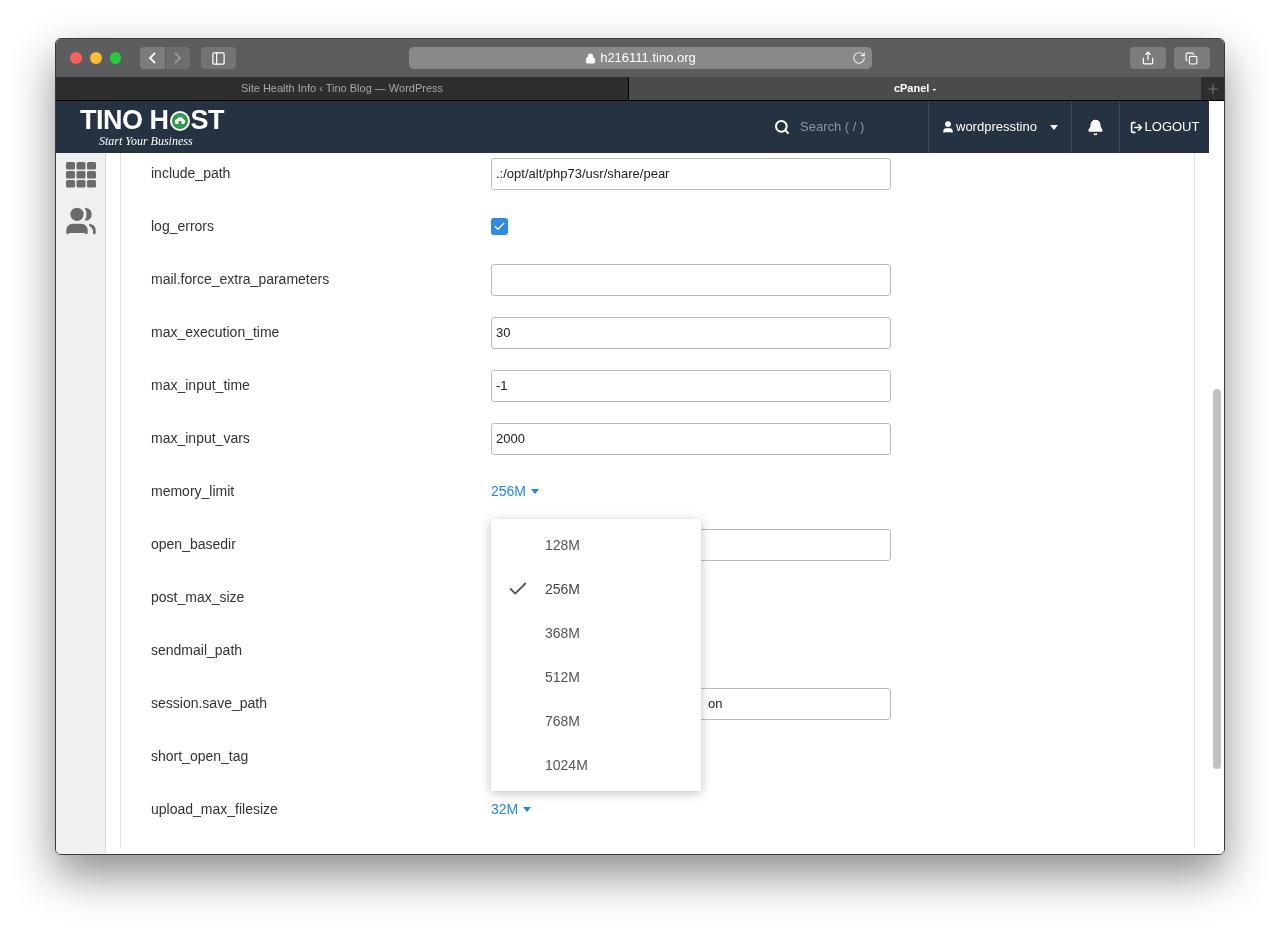 Image resolution: width=1281 pixels, height=929 pixels. What do you see at coordinates (183, 226) in the screenshot?
I see `setting-label: log_errors` at bounding box center [183, 226].